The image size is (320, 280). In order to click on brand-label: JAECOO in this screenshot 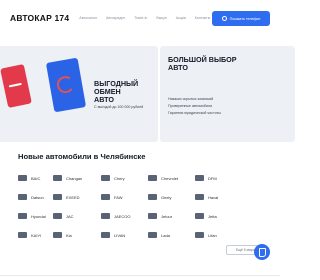, I will do `click(122, 216)`.